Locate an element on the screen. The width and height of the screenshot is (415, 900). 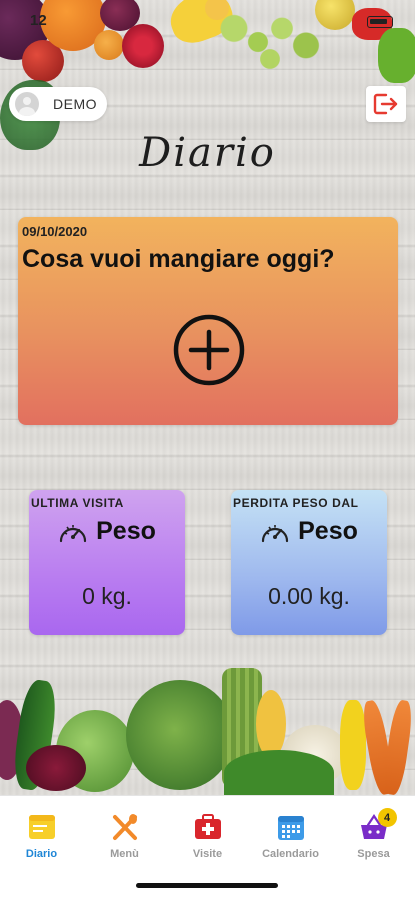
logout-button is located at coordinates (386, 104).